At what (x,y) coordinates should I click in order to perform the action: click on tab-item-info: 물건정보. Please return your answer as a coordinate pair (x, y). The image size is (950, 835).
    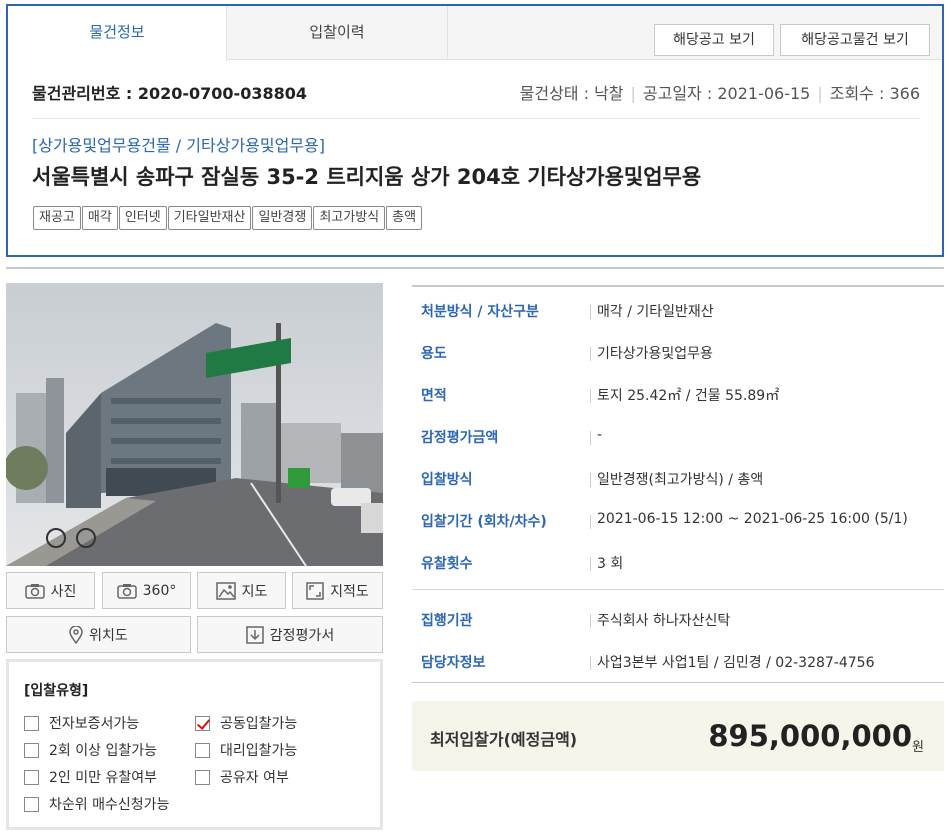
    Looking at the image, I should click on (117, 33).